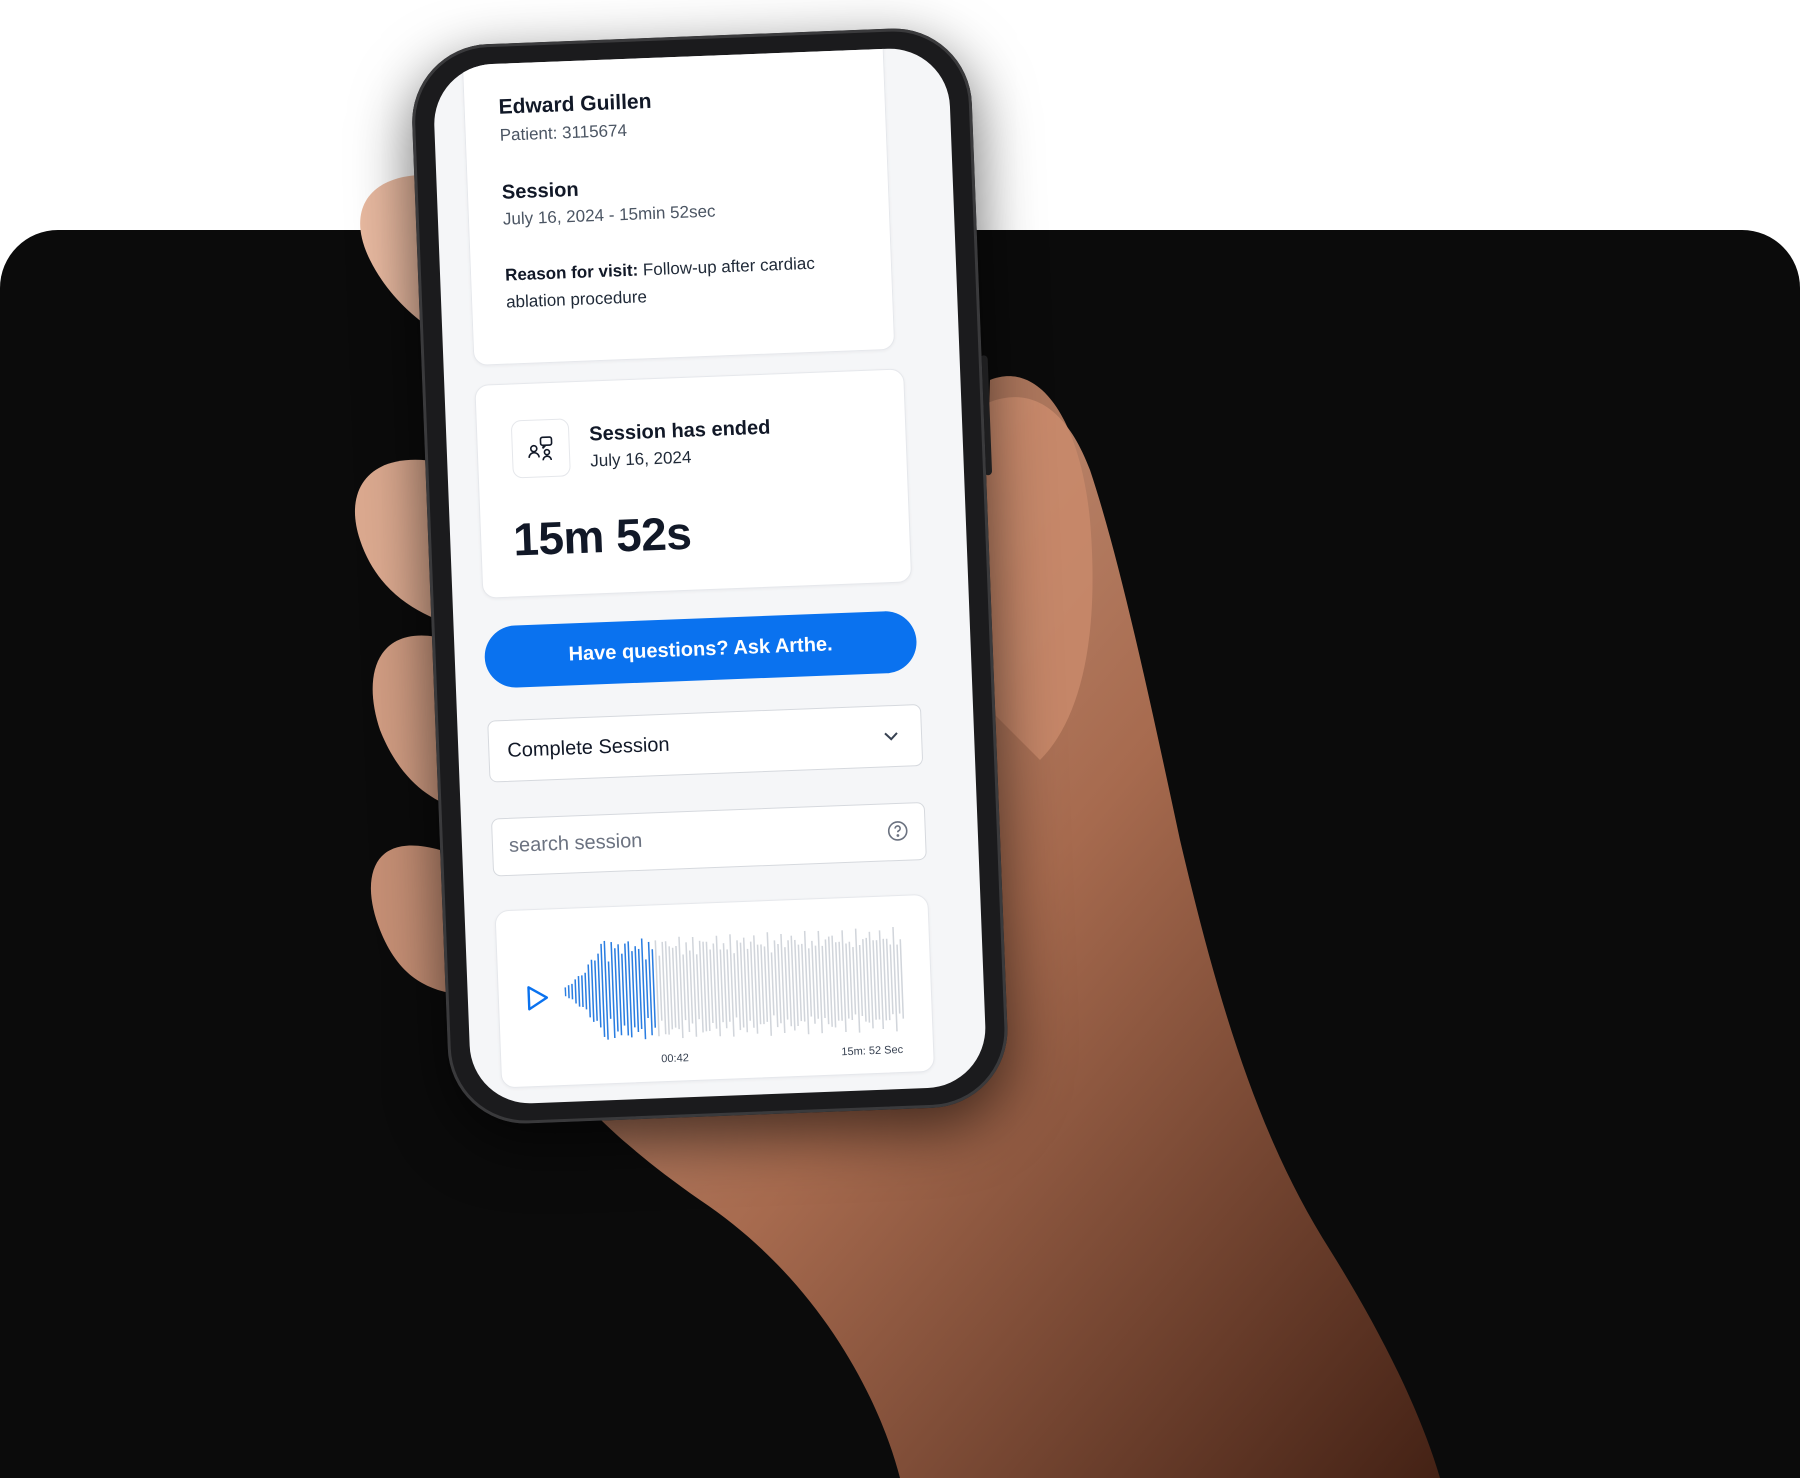  What do you see at coordinates (700, 649) in the screenshot?
I see `ask-arthe-button: Have questions? Ask Arthe.` at bounding box center [700, 649].